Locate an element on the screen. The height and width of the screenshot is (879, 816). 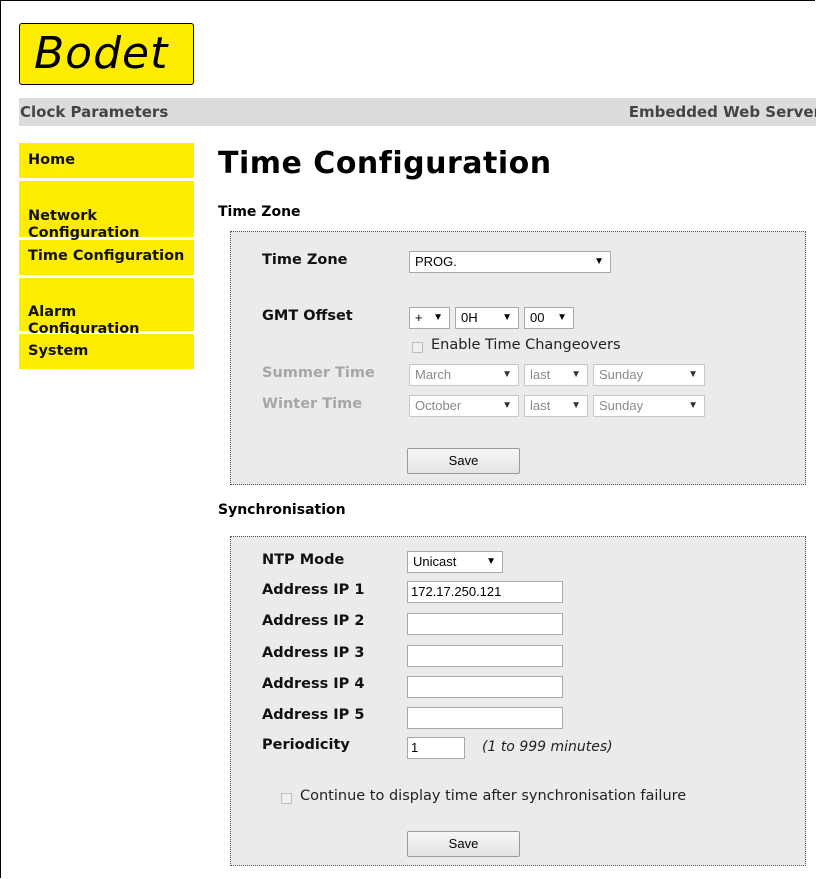
gmt-hours-select: 0H ▼ is located at coordinates (487, 318).